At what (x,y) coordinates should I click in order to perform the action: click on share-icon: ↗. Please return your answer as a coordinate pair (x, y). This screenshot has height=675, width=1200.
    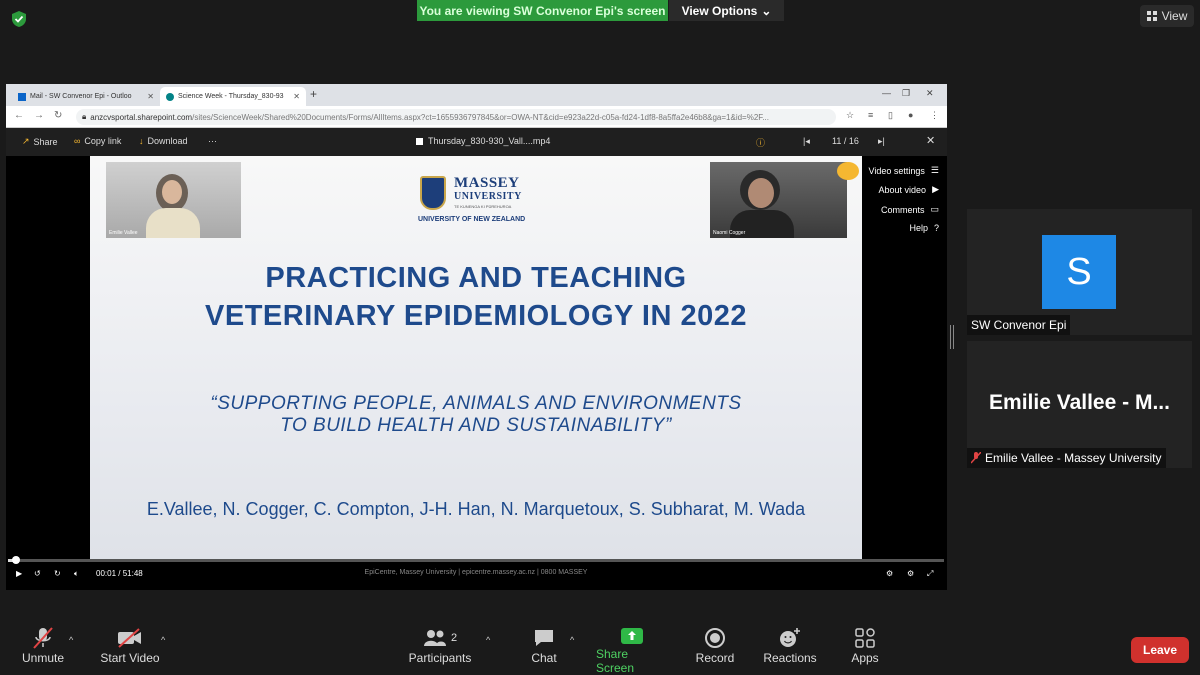
    Looking at the image, I should click on (26, 141).